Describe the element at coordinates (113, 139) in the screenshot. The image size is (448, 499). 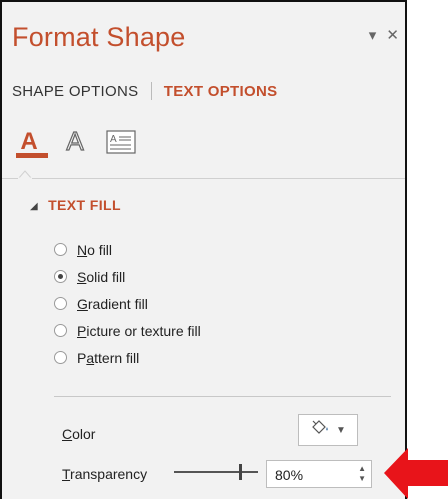
I see `svg-text: A` at that location.